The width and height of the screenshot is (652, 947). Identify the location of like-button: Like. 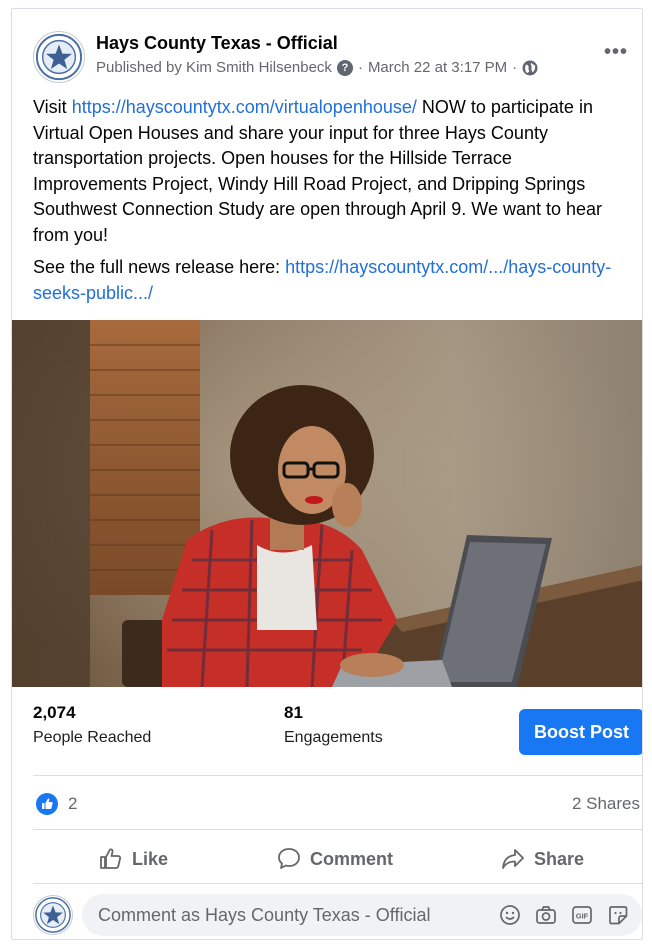
(133, 859).